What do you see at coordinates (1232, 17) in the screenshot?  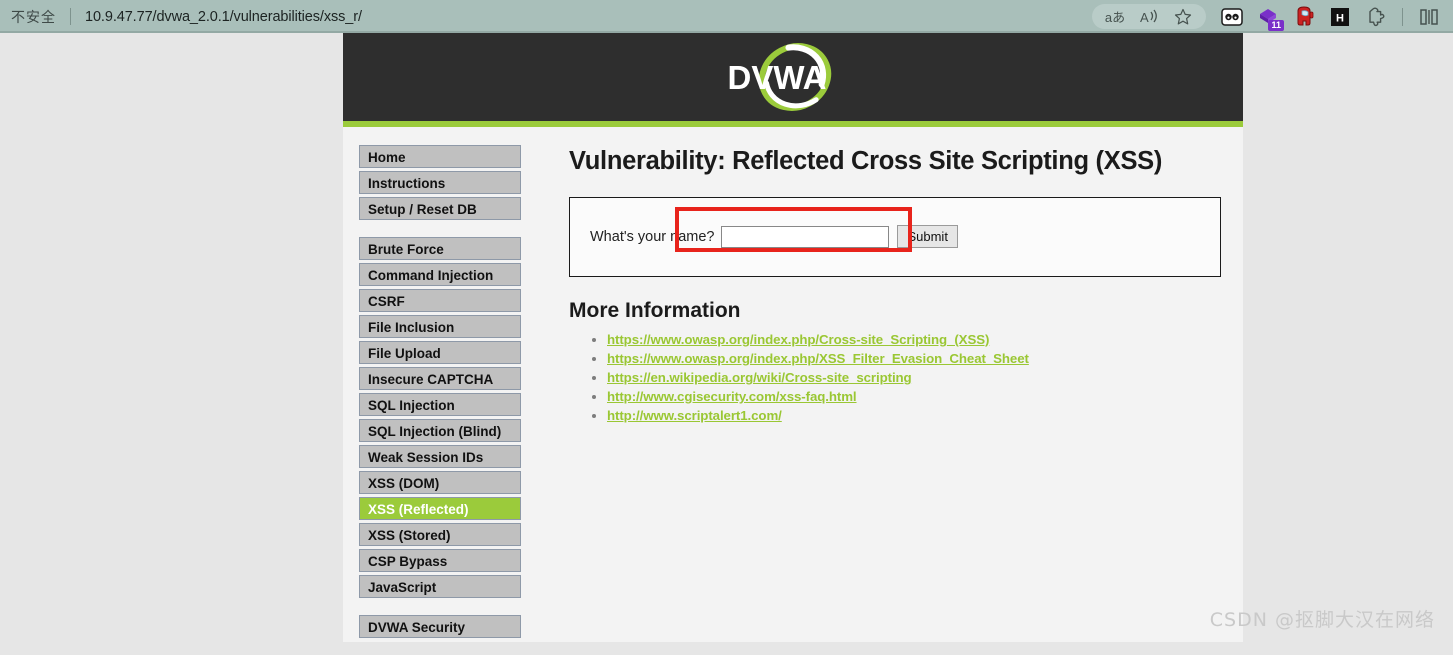 I see `panda-extension-icon` at bounding box center [1232, 17].